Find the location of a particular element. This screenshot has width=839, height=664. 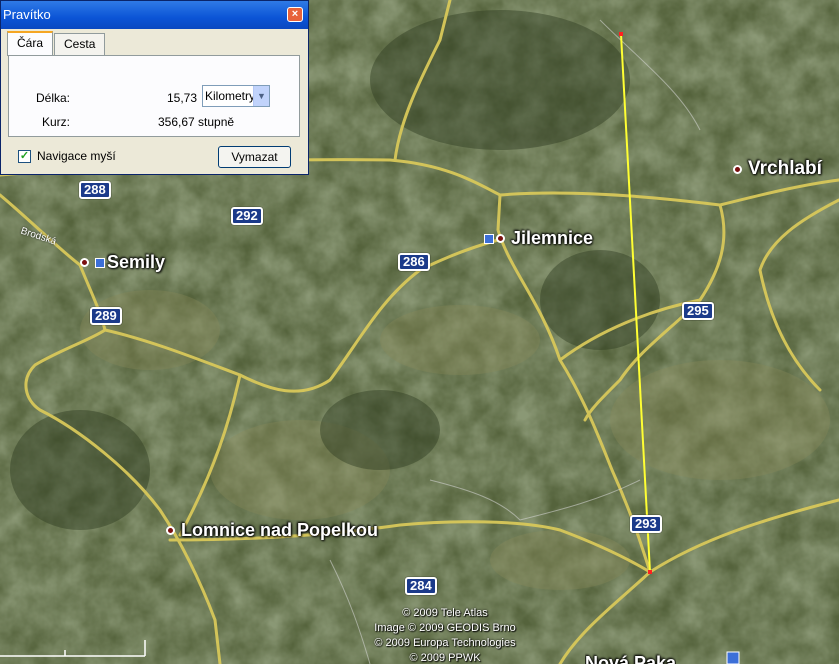

dialog-titlebar: Pravítko × is located at coordinates (154, 15).